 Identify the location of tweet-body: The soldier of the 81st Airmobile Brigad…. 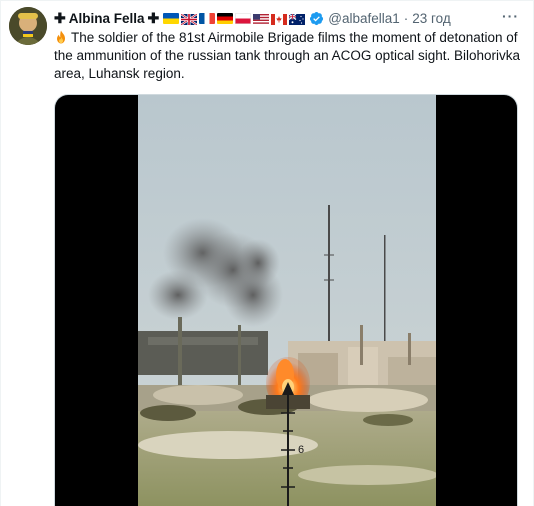
(287, 55).